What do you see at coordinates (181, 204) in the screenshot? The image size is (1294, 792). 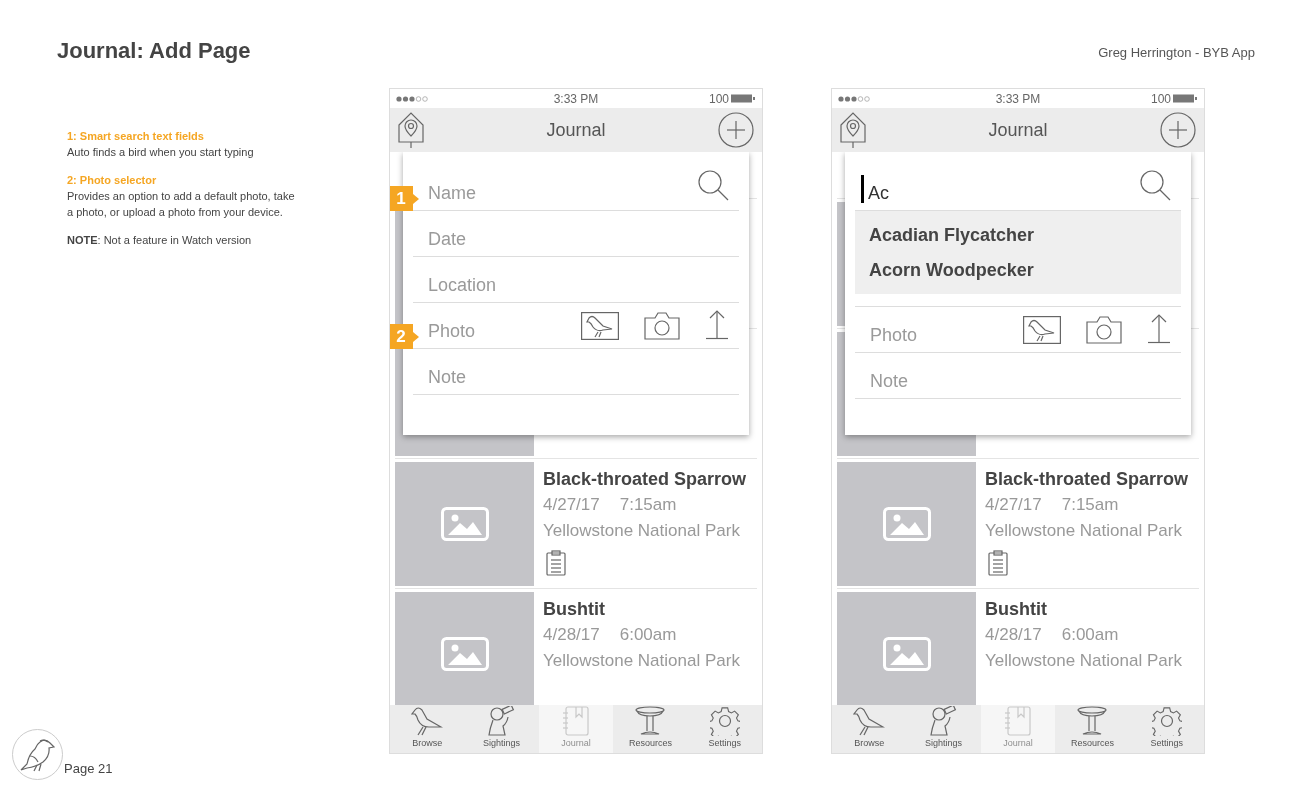 I see `note-text: Provides an option to add a default photo, take a photo, or upload a photo from your device.` at bounding box center [181, 204].